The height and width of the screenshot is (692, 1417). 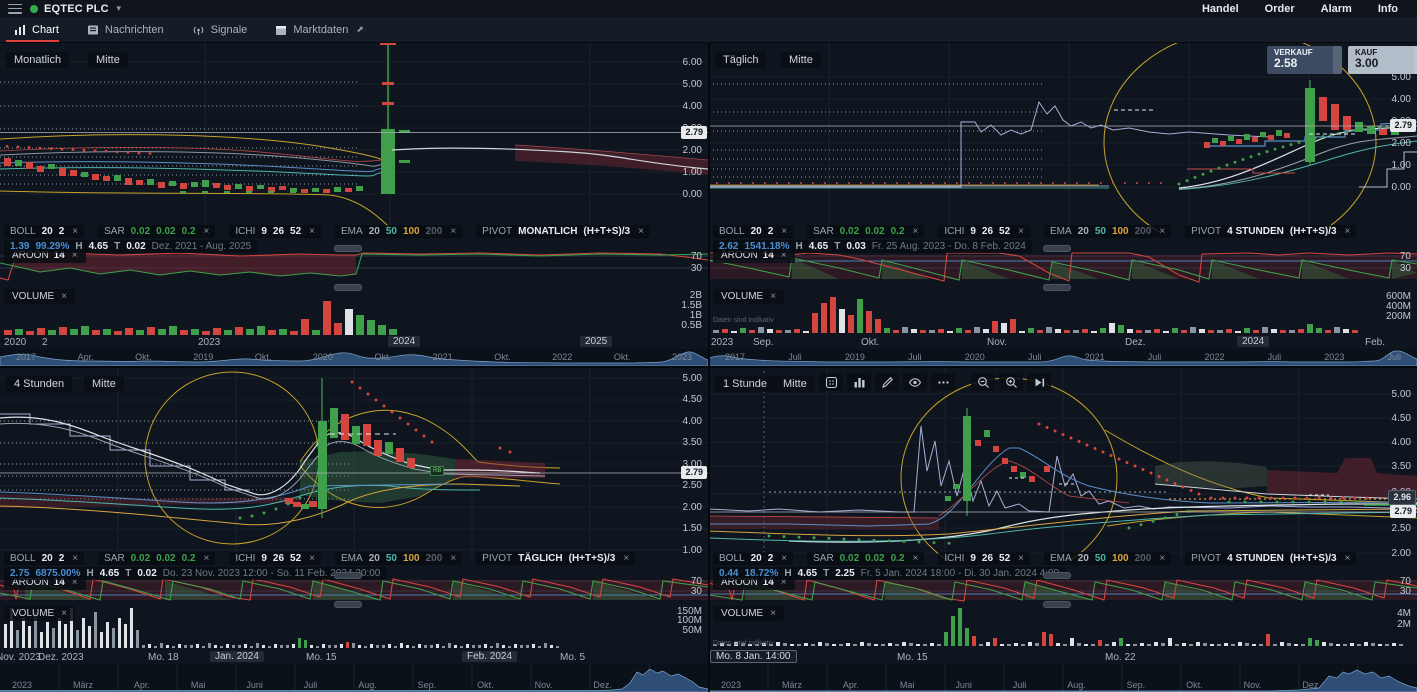 What do you see at coordinates (220, 29) in the screenshot?
I see `tab-signale: Signale` at bounding box center [220, 29].